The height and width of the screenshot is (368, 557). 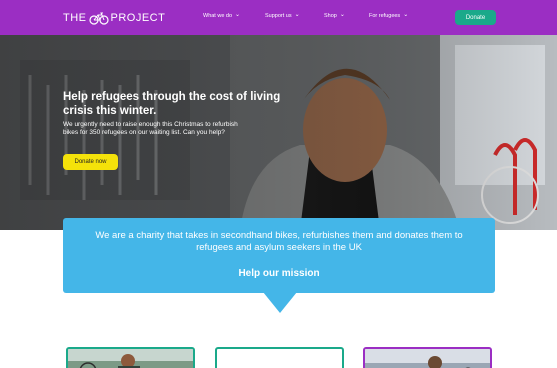 I want to click on nav-item-for-refugees: For refugees ⌄, so click(x=389, y=15).